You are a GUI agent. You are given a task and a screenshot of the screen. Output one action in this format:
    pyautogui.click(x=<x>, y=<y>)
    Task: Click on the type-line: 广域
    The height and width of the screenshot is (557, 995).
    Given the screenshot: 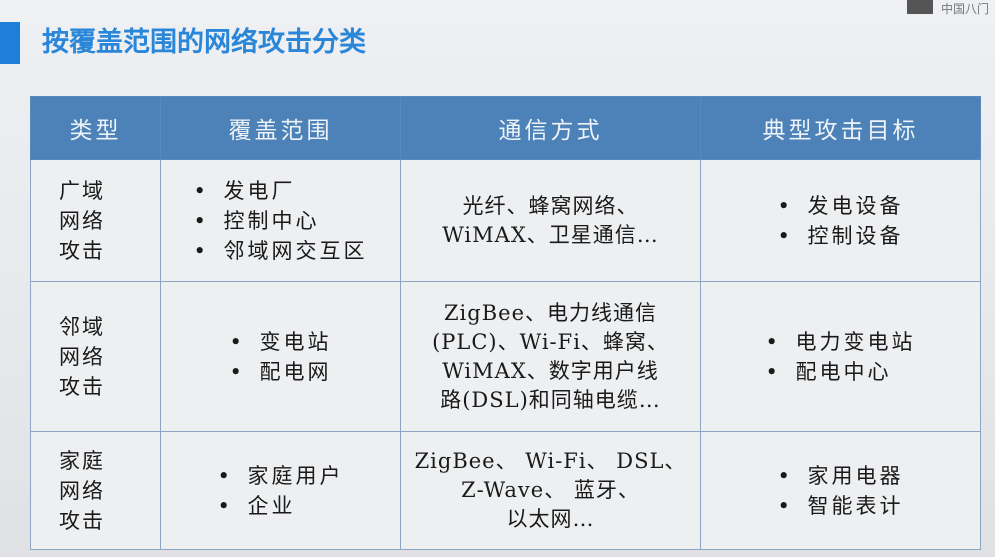 What is the action you would take?
    pyautogui.click(x=82, y=190)
    